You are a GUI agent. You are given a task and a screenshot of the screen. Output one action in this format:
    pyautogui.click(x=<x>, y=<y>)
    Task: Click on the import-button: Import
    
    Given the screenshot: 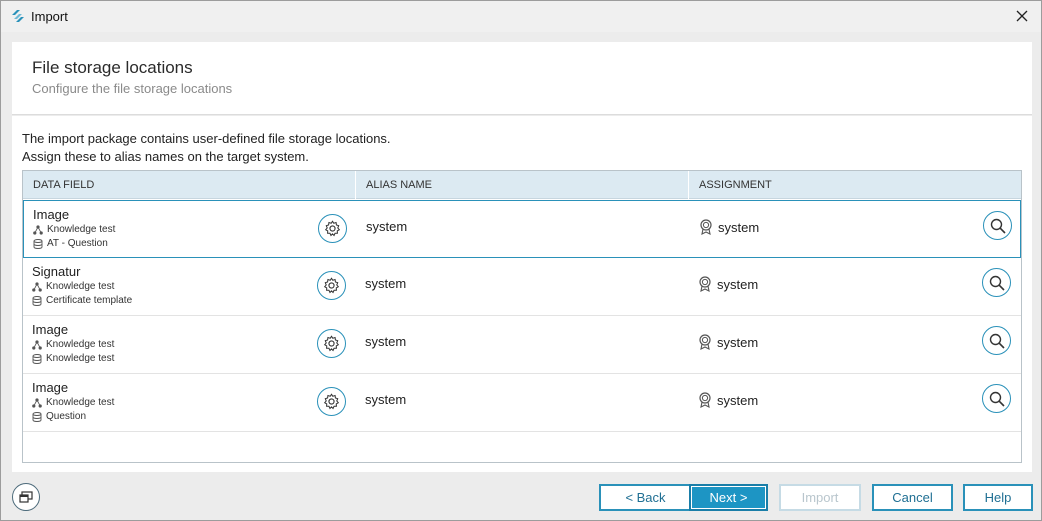 What is the action you would take?
    pyautogui.click(x=820, y=497)
    